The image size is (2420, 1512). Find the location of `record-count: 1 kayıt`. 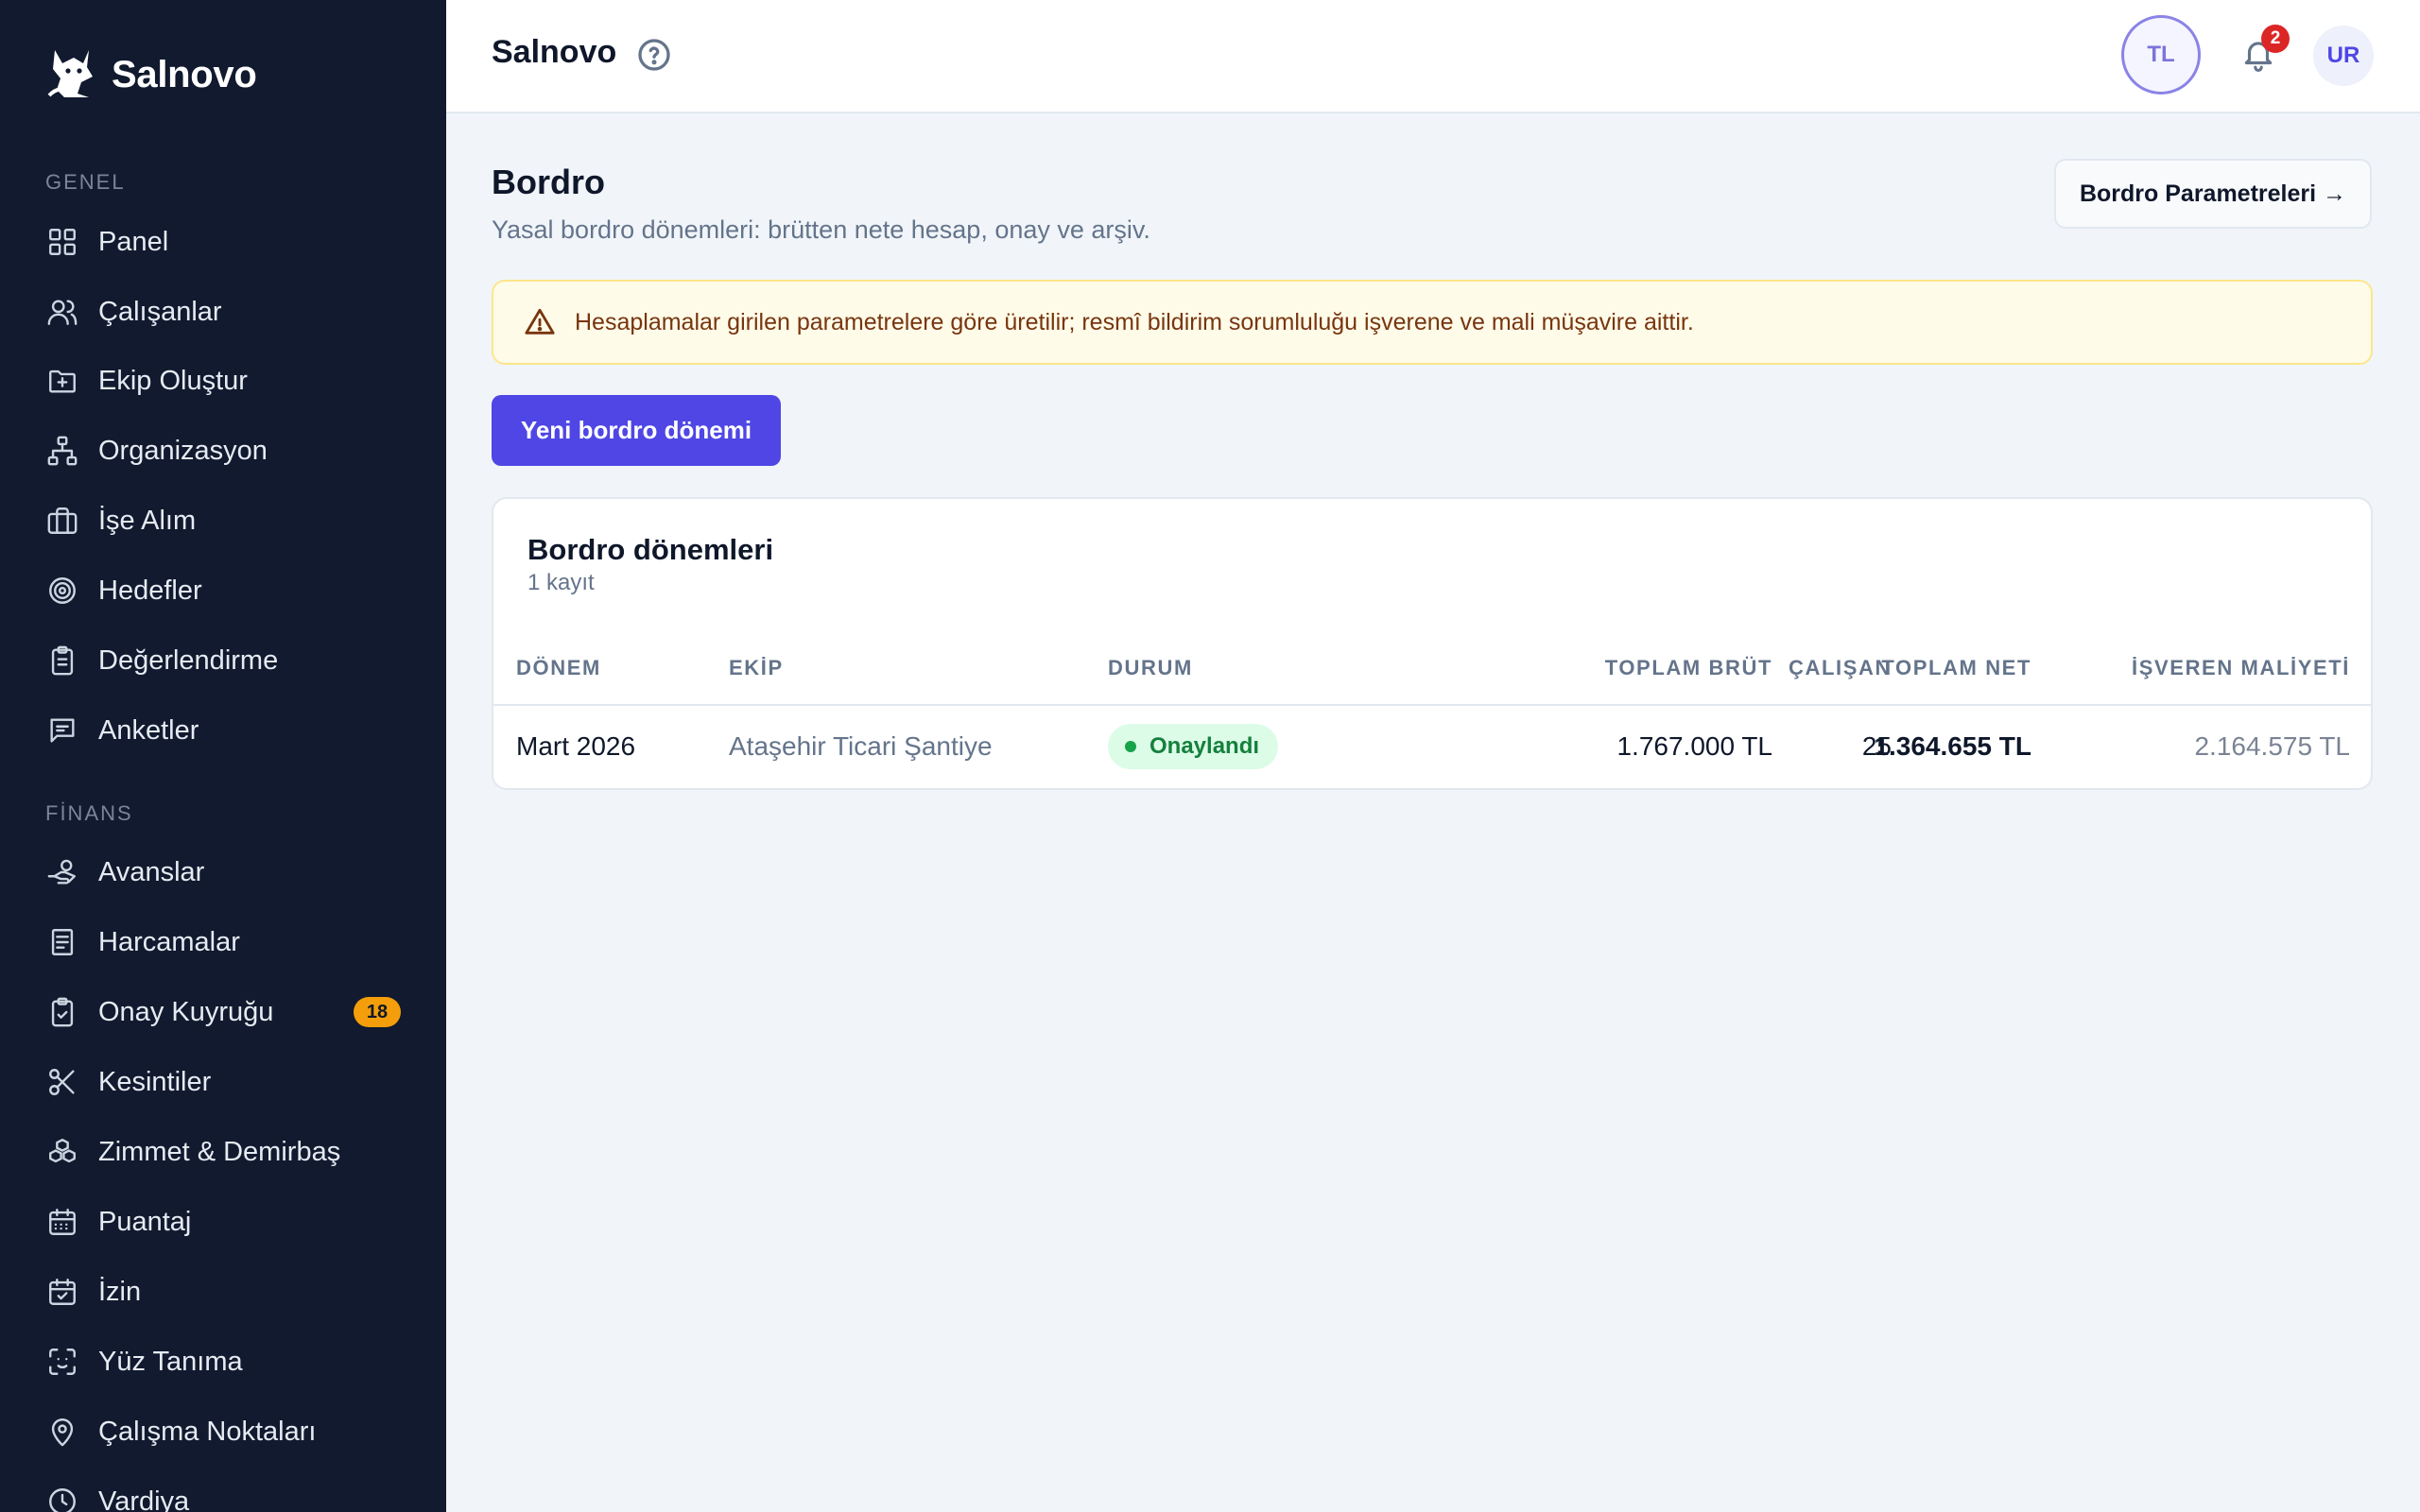

record-count: 1 kayıt is located at coordinates (561, 582).